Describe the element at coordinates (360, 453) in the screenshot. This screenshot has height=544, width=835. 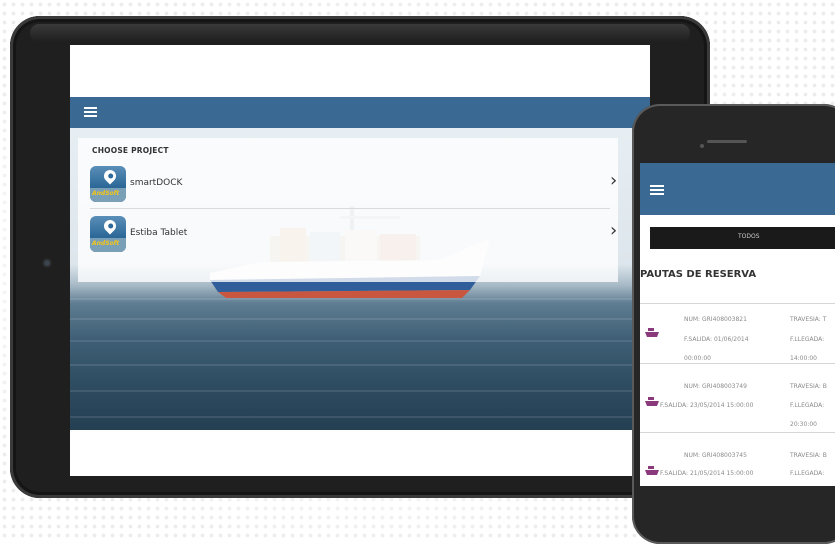
I see `tablet-bottom-area` at that location.